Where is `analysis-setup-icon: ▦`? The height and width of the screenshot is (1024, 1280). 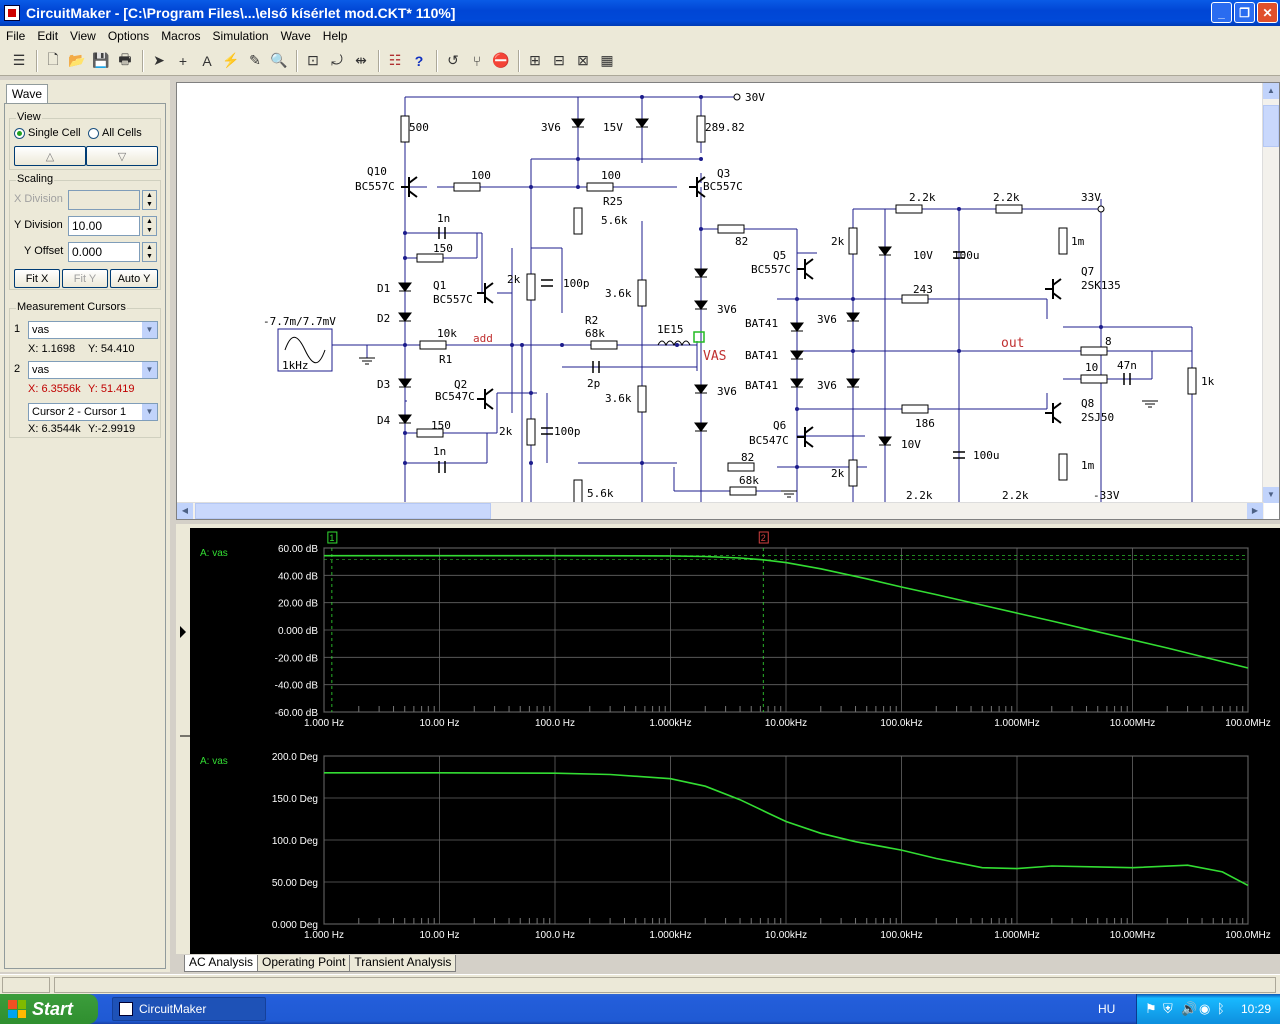 analysis-setup-icon: ▦ is located at coordinates (607, 61).